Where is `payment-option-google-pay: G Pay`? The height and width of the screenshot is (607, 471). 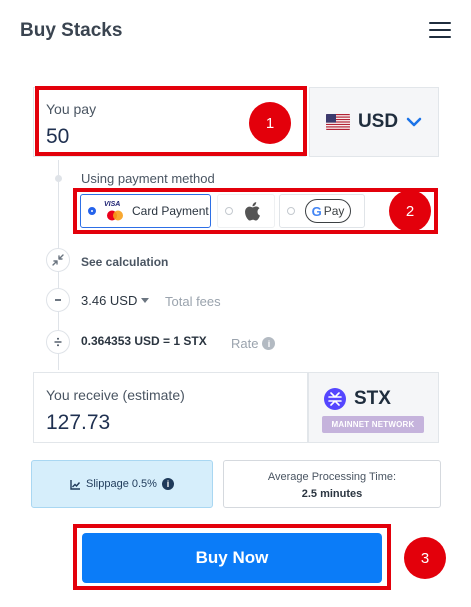
payment-option-google-pay: G Pay is located at coordinates (322, 211).